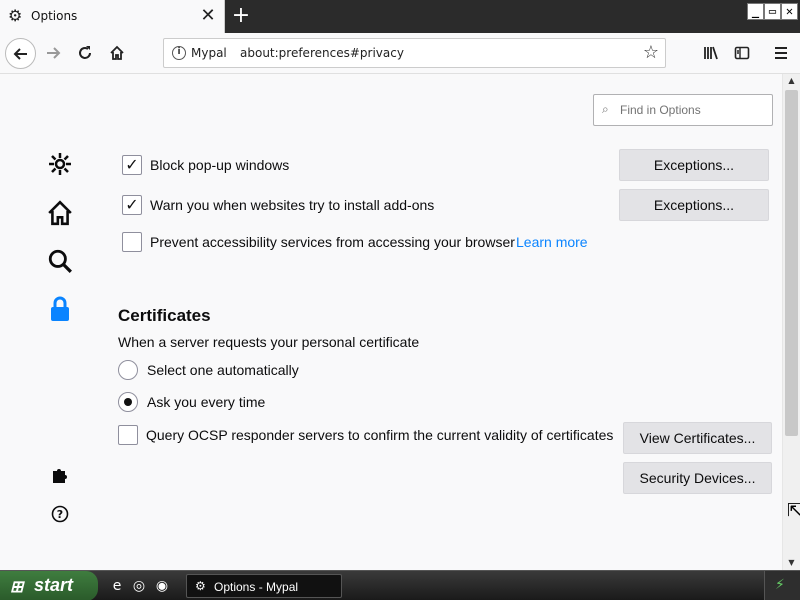 The image size is (800, 600). I want to click on ocsp-checkbox, so click(128, 435).